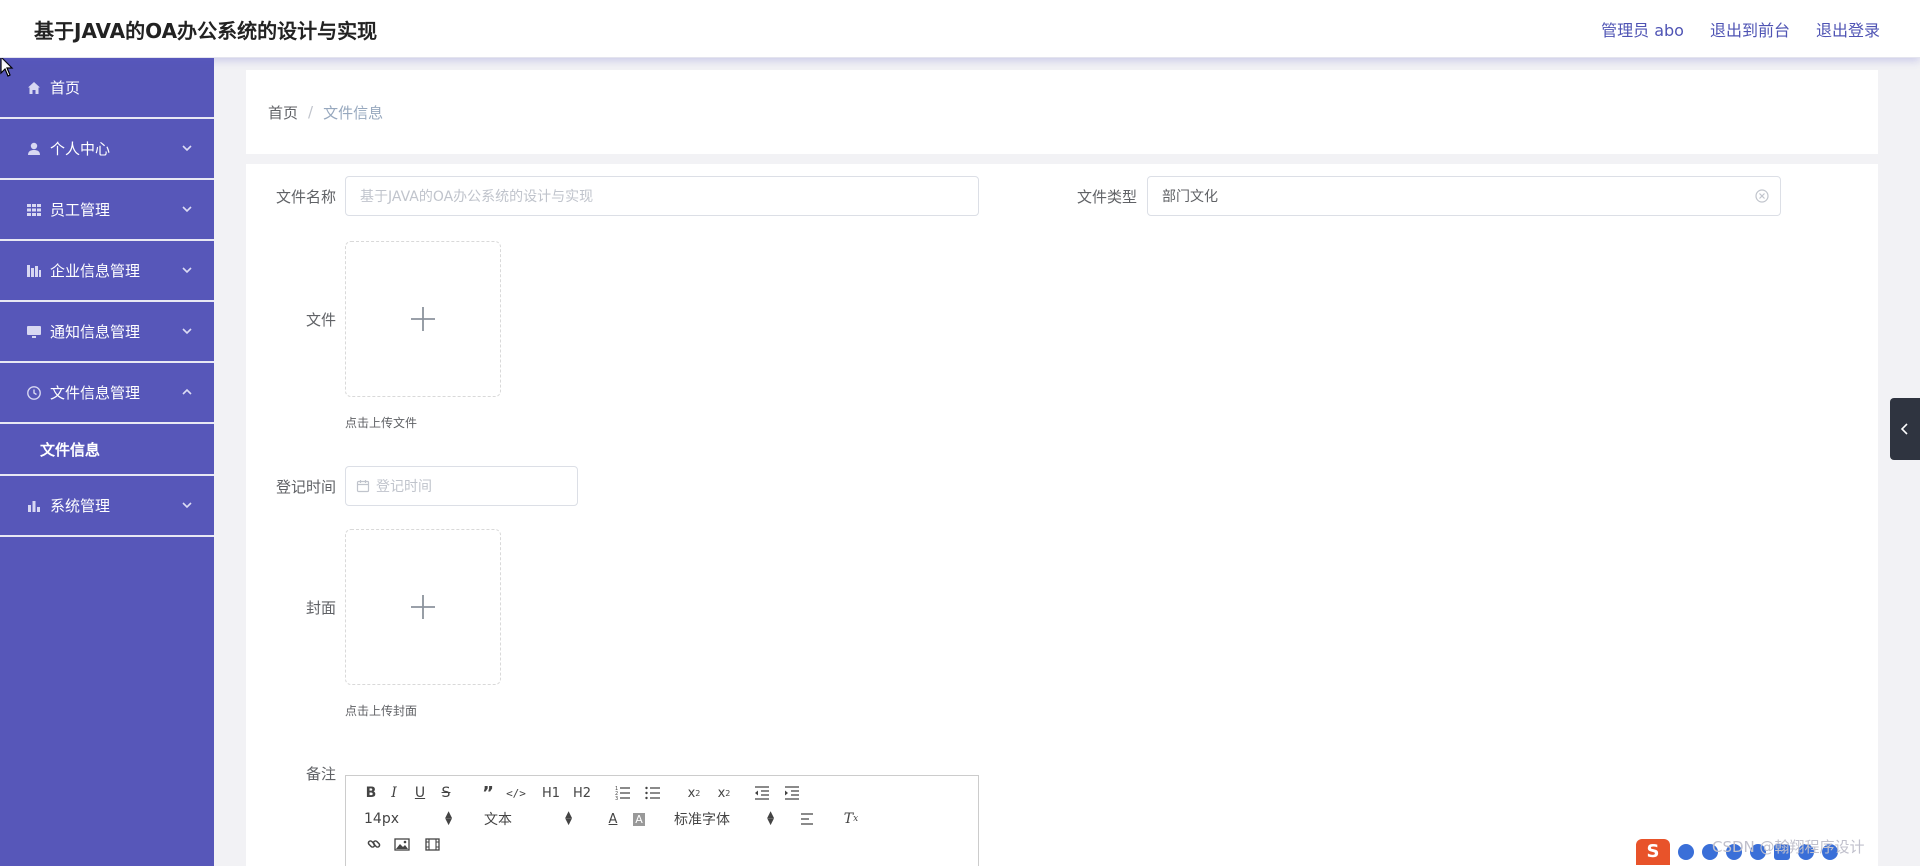 Image resolution: width=1920 pixels, height=866 pixels. Describe the element at coordinates (762, 793) in the screenshot. I see `outdent-icon` at that location.